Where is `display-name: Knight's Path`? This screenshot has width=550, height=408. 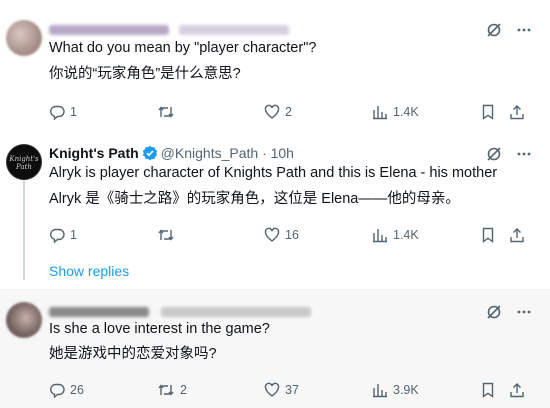
display-name: Knight's Path is located at coordinates (94, 153).